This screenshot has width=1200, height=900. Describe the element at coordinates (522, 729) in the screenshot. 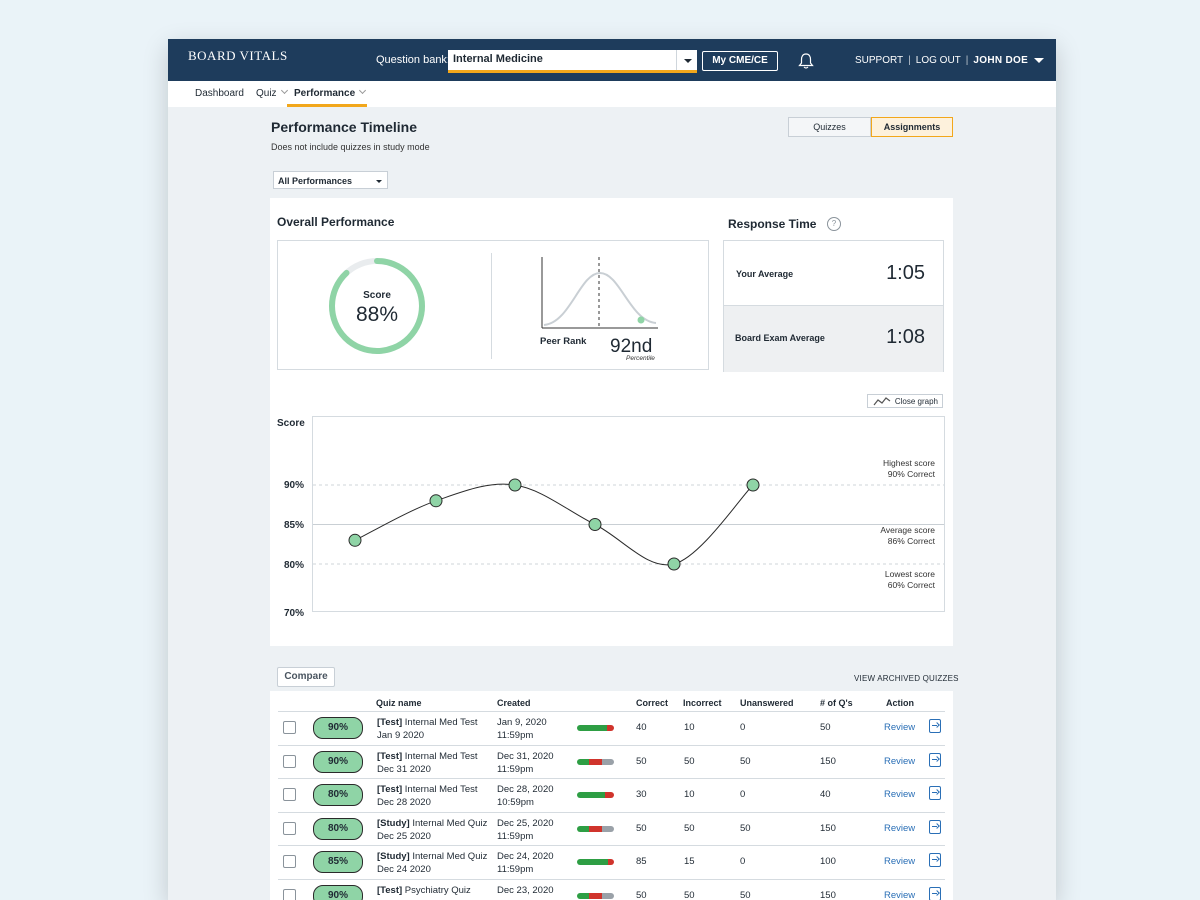

I see `created-cell: Jan 9, 2020 11:59pm` at that location.